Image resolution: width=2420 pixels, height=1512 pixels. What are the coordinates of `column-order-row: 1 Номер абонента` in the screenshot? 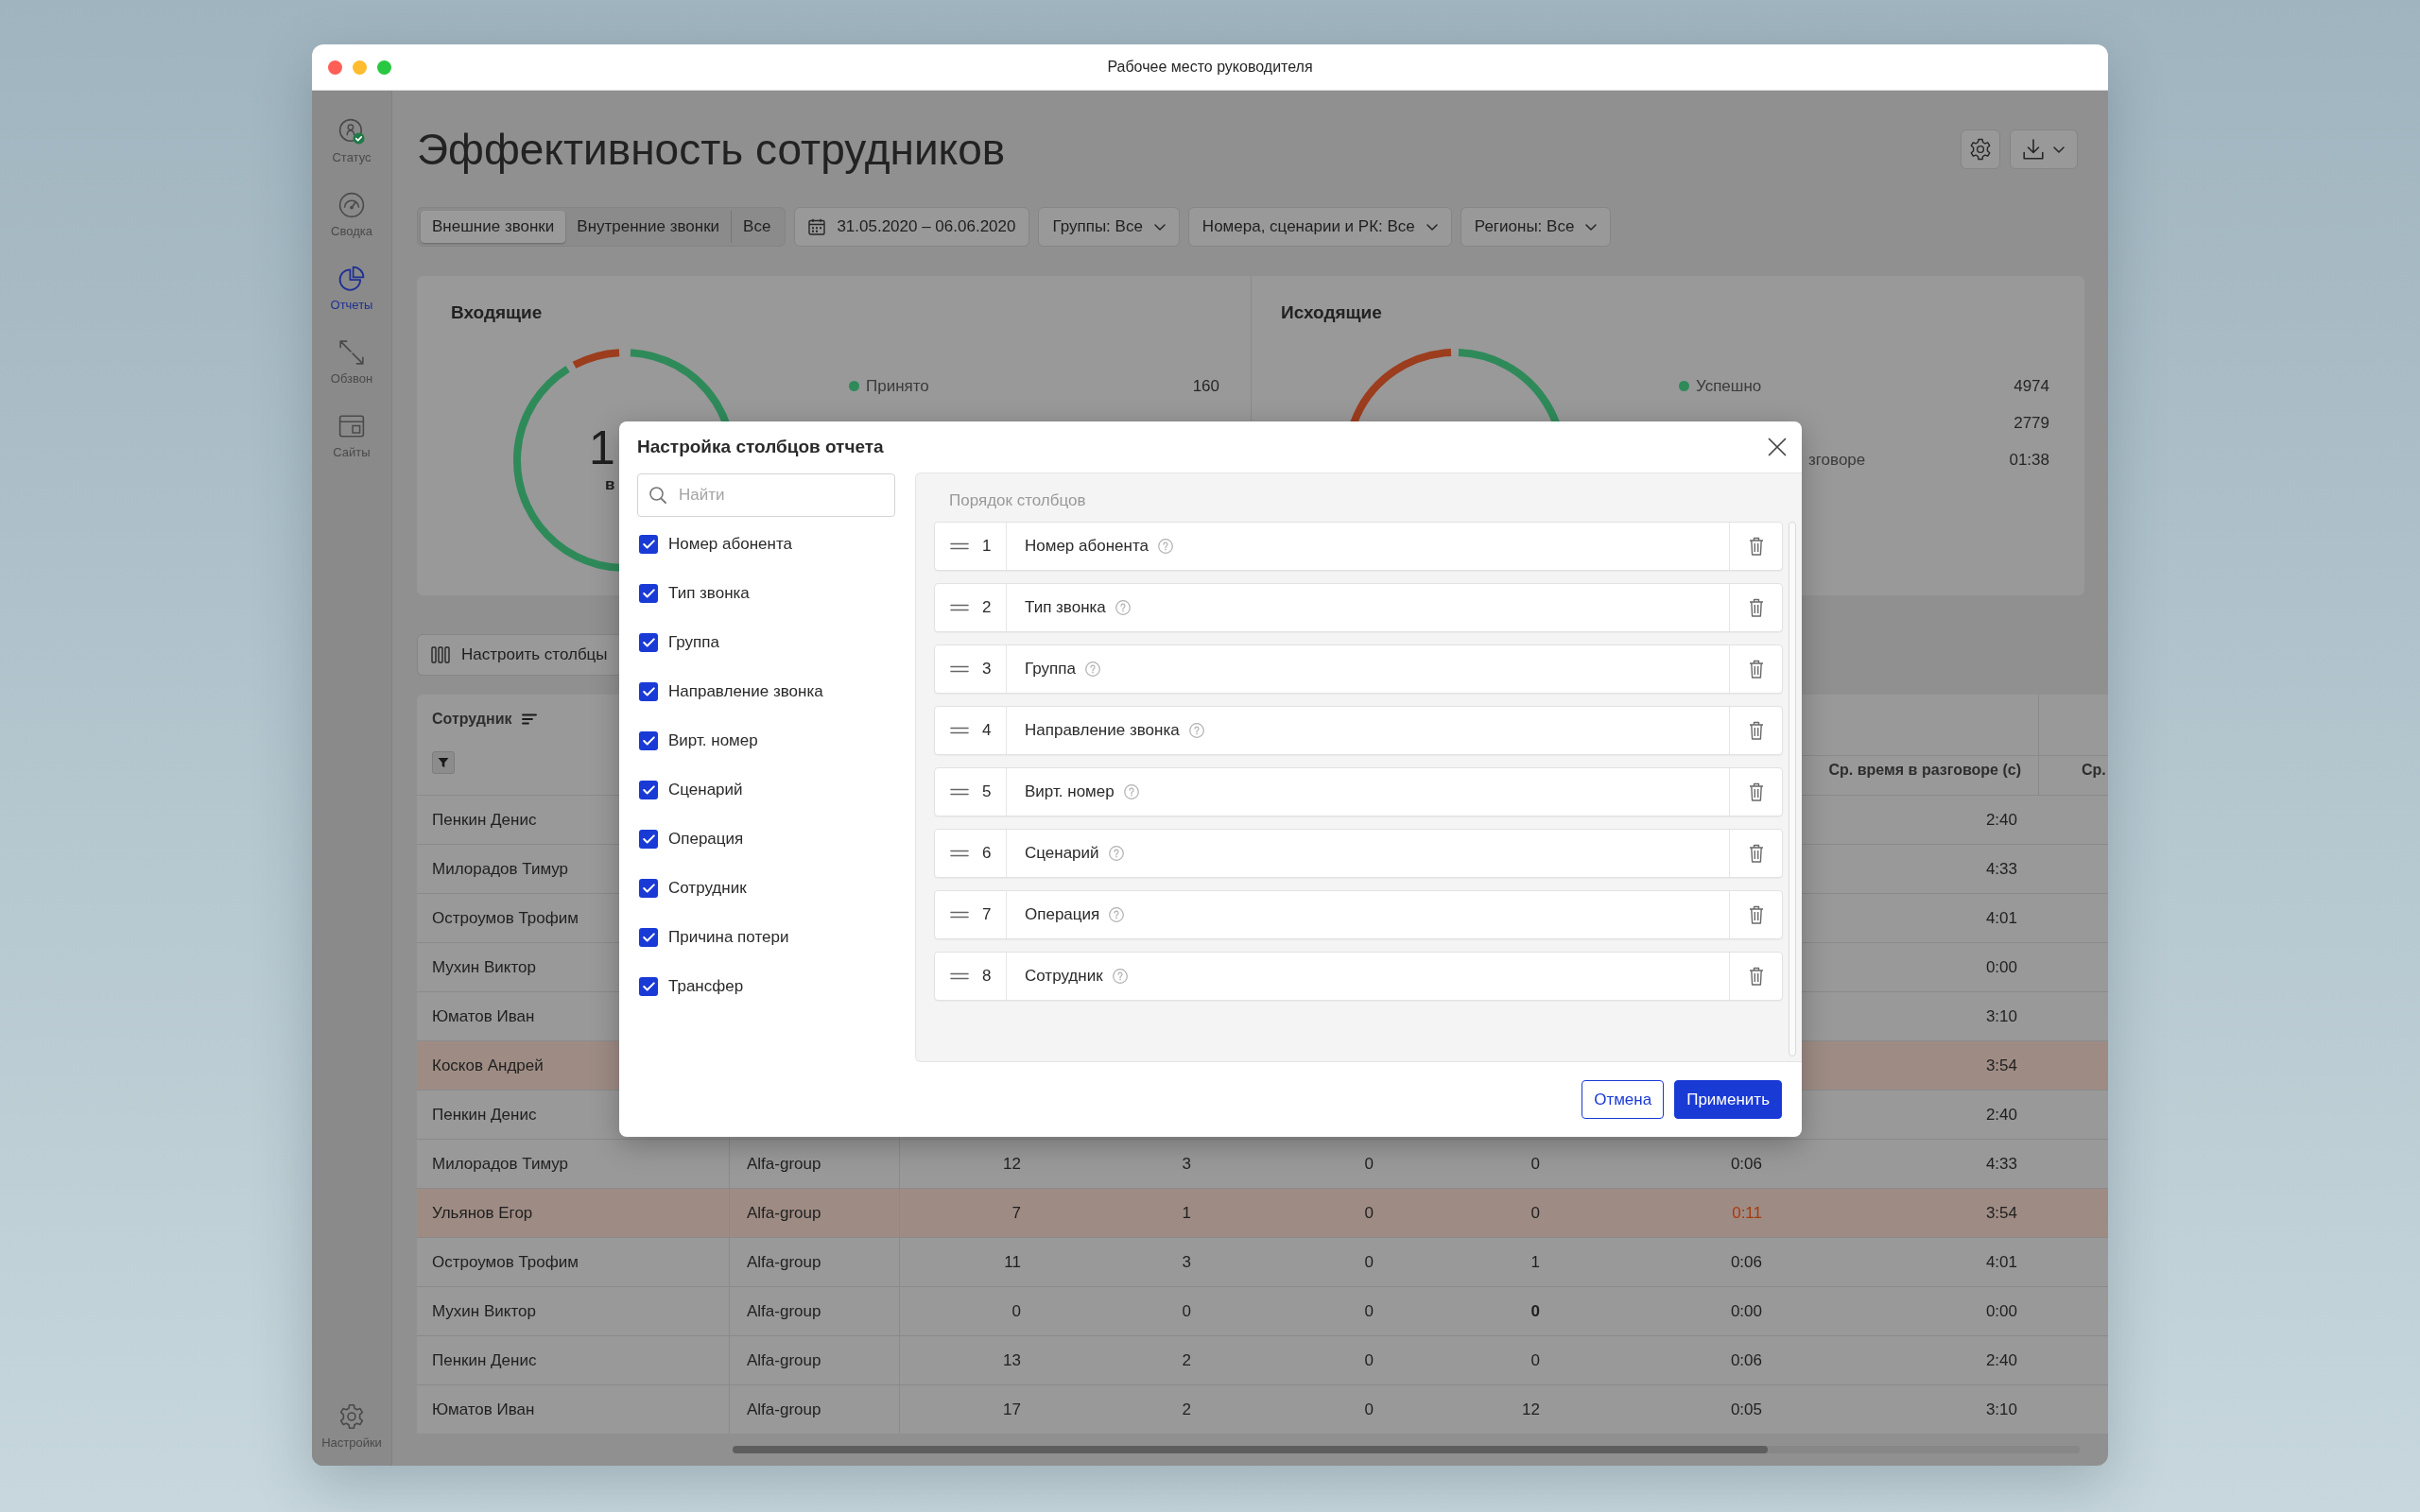 It's located at (1359, 546).